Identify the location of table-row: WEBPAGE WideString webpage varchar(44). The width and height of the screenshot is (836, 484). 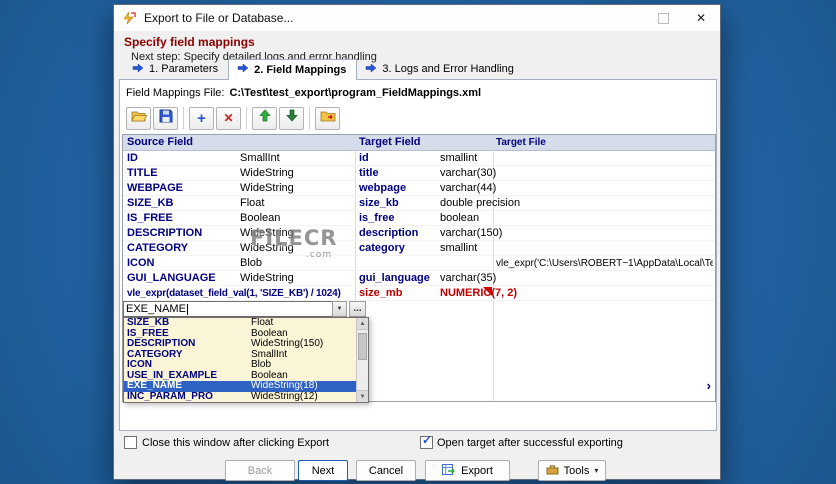
(419, 188).